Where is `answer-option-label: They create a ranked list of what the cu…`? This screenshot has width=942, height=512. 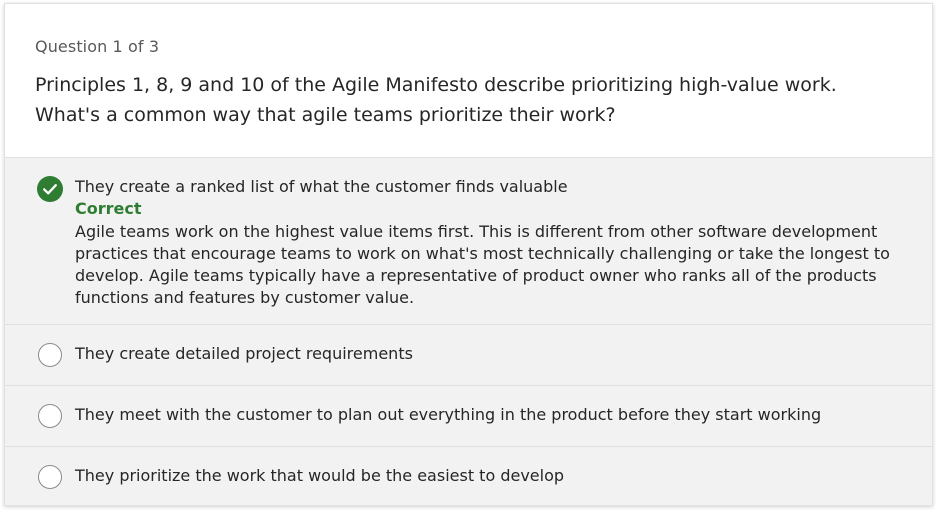
answer-option-label: They create a ranked list of what the cu… is located at coordinates (321, 186).